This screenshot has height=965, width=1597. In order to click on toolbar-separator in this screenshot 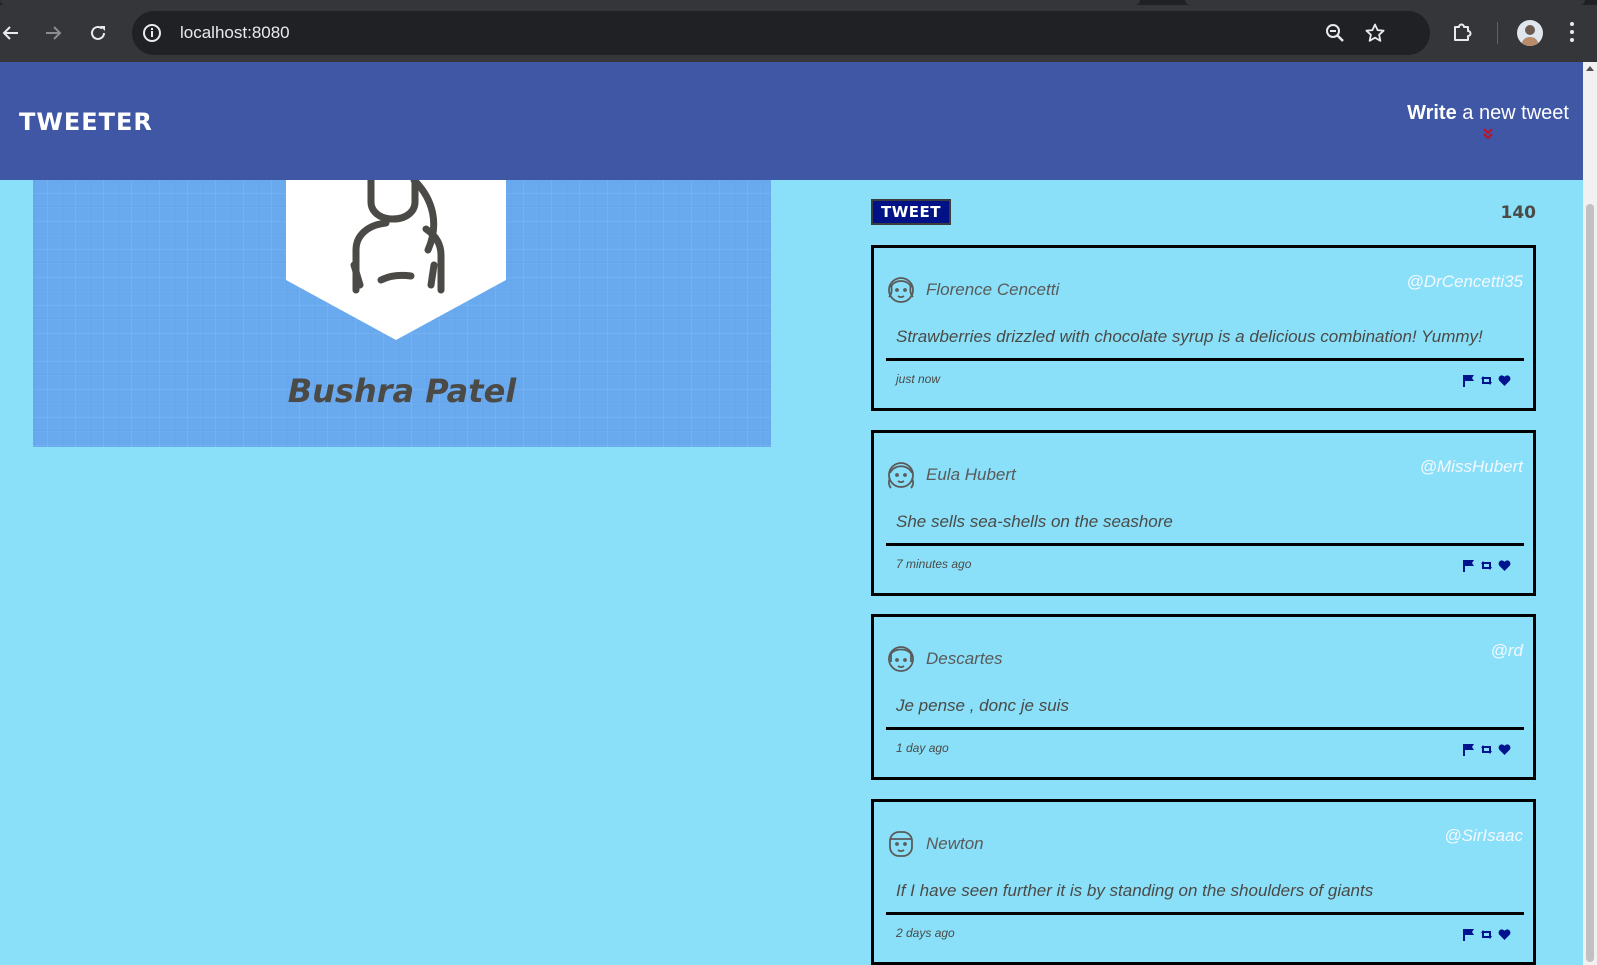, I will do `click(1497, 33)`.